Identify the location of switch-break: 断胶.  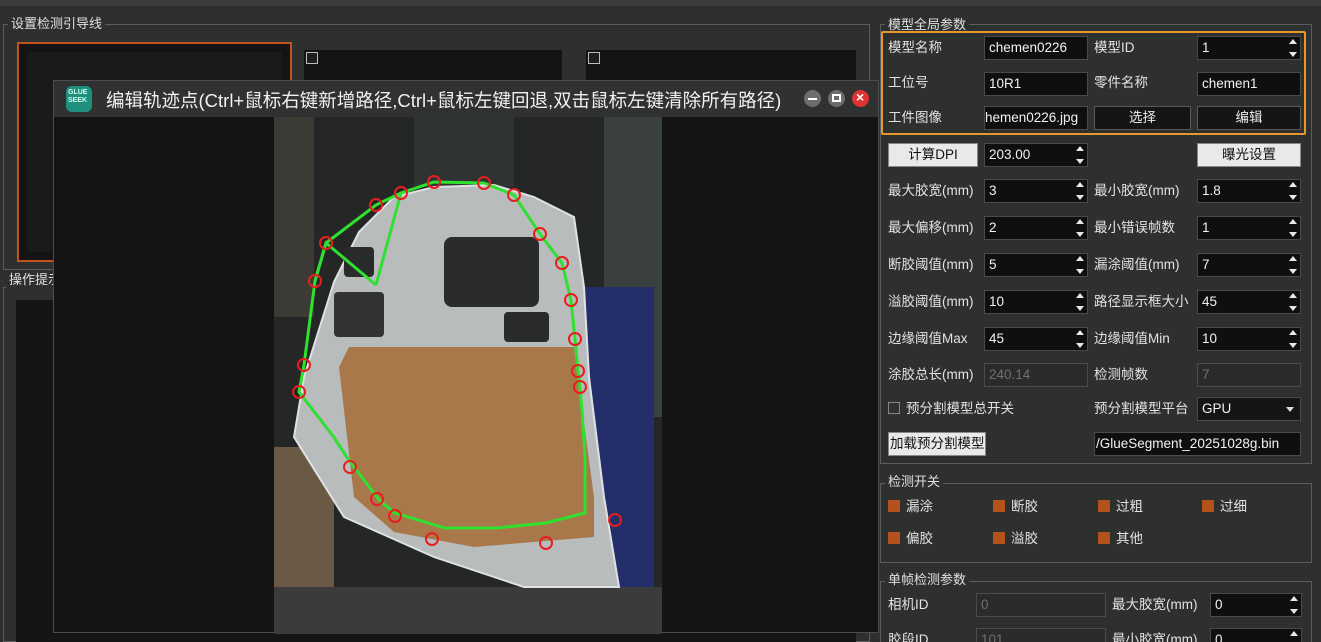
(1015, 507).